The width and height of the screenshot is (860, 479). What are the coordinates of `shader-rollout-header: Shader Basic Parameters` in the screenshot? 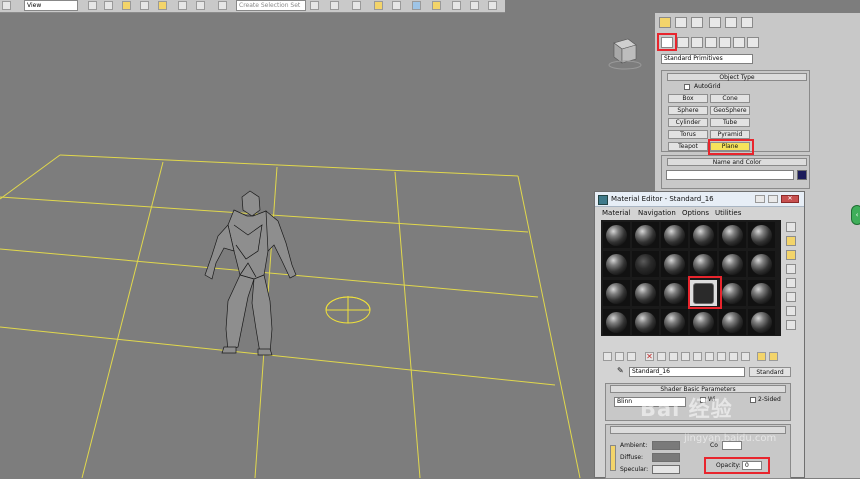 It's located at (698, 389).